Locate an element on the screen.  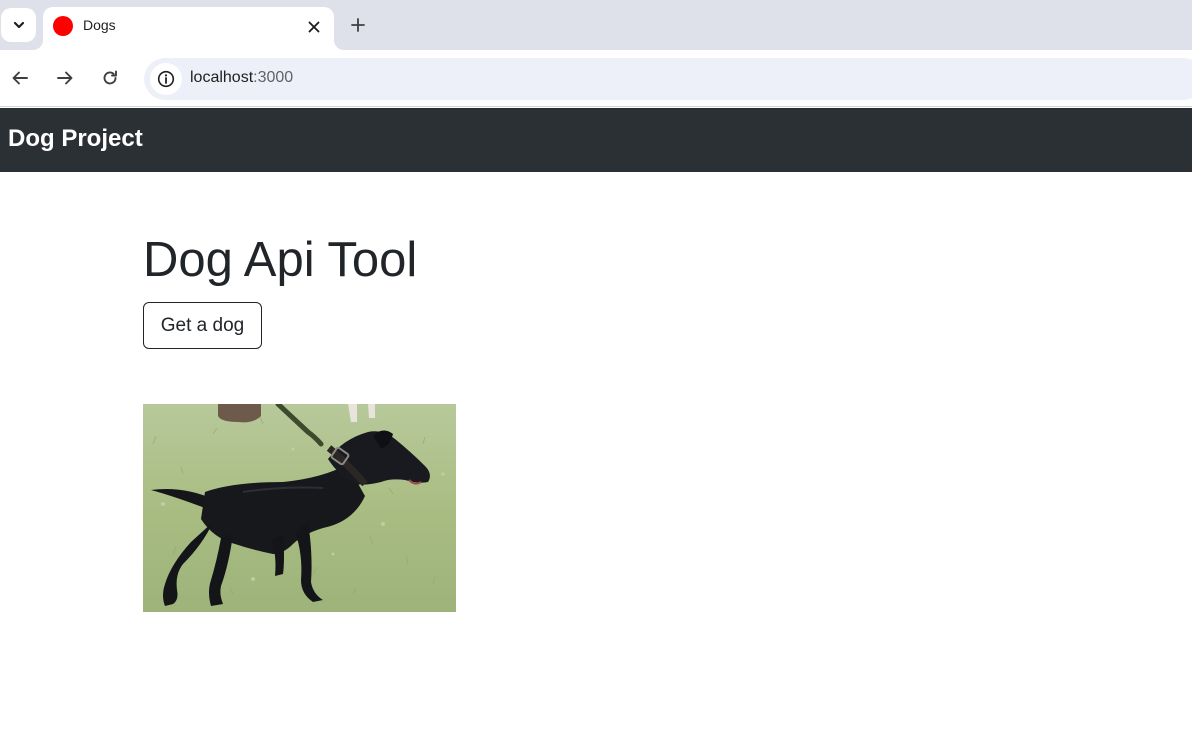
info-icon is located at coordinates (166, 79).